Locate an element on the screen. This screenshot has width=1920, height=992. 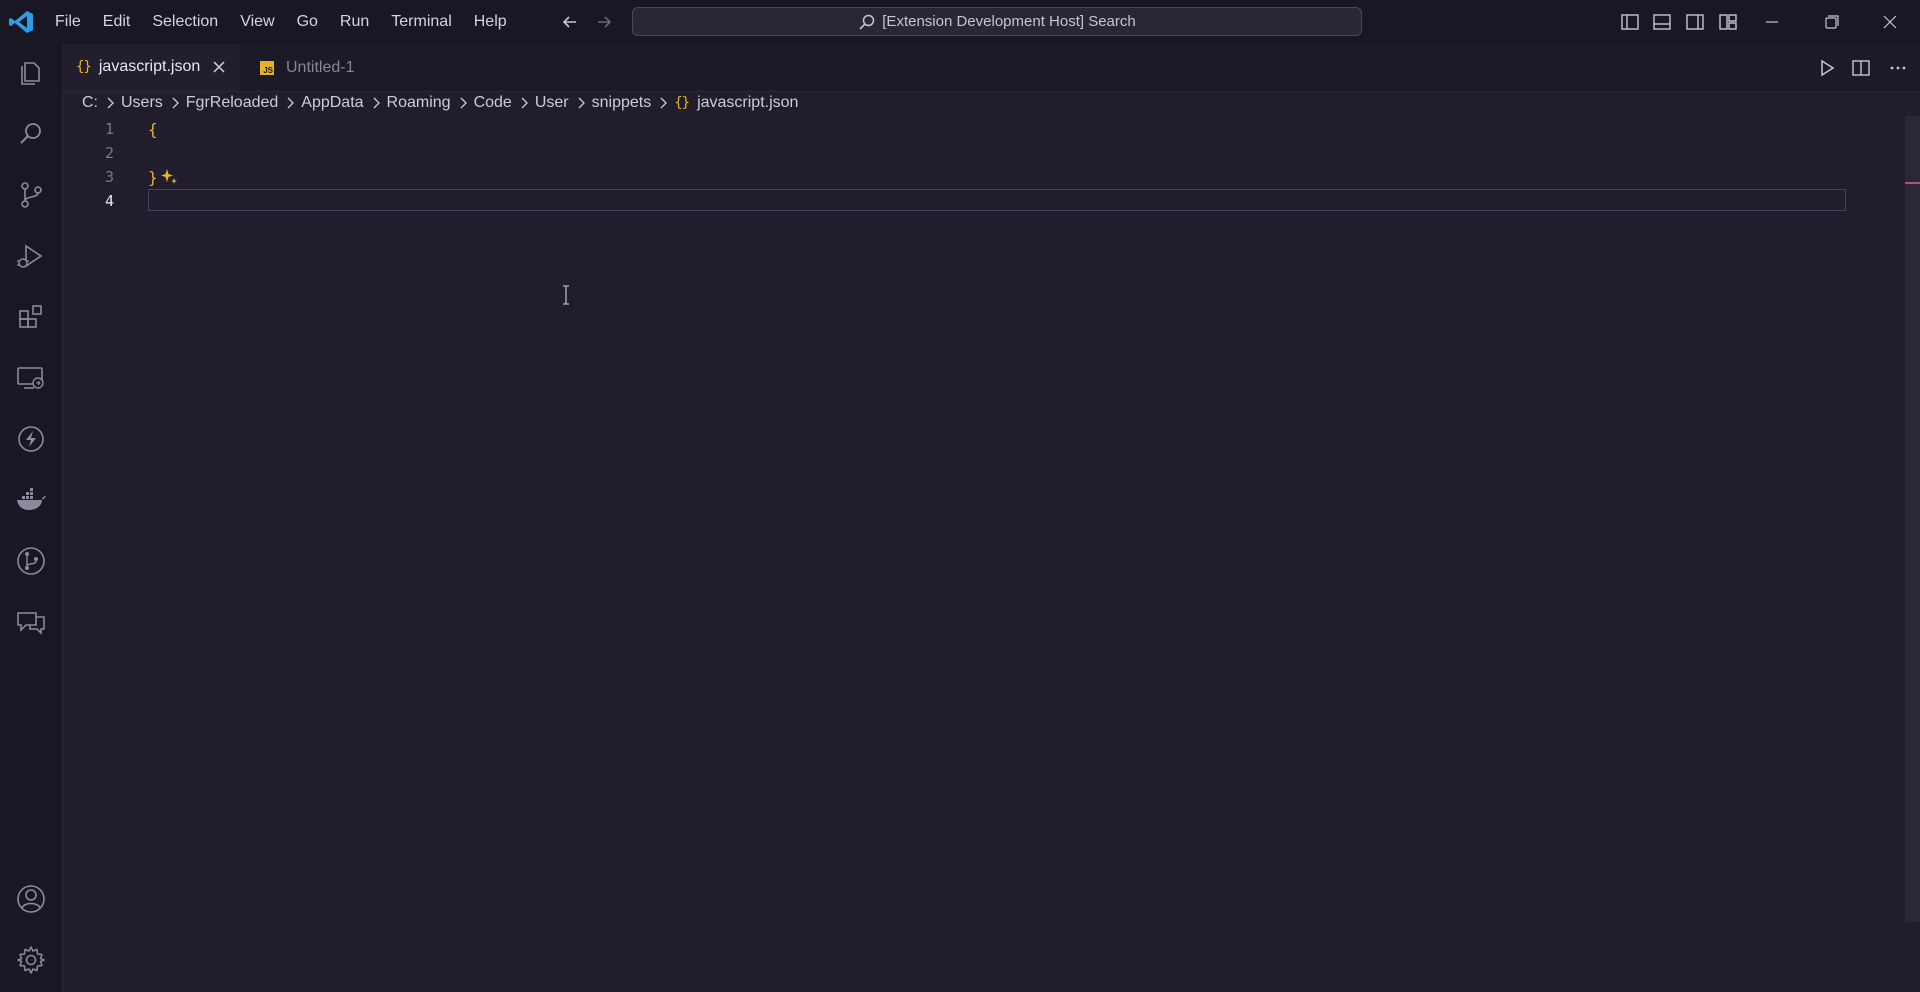
menu-help: Help is located at coordinates (490, 22).